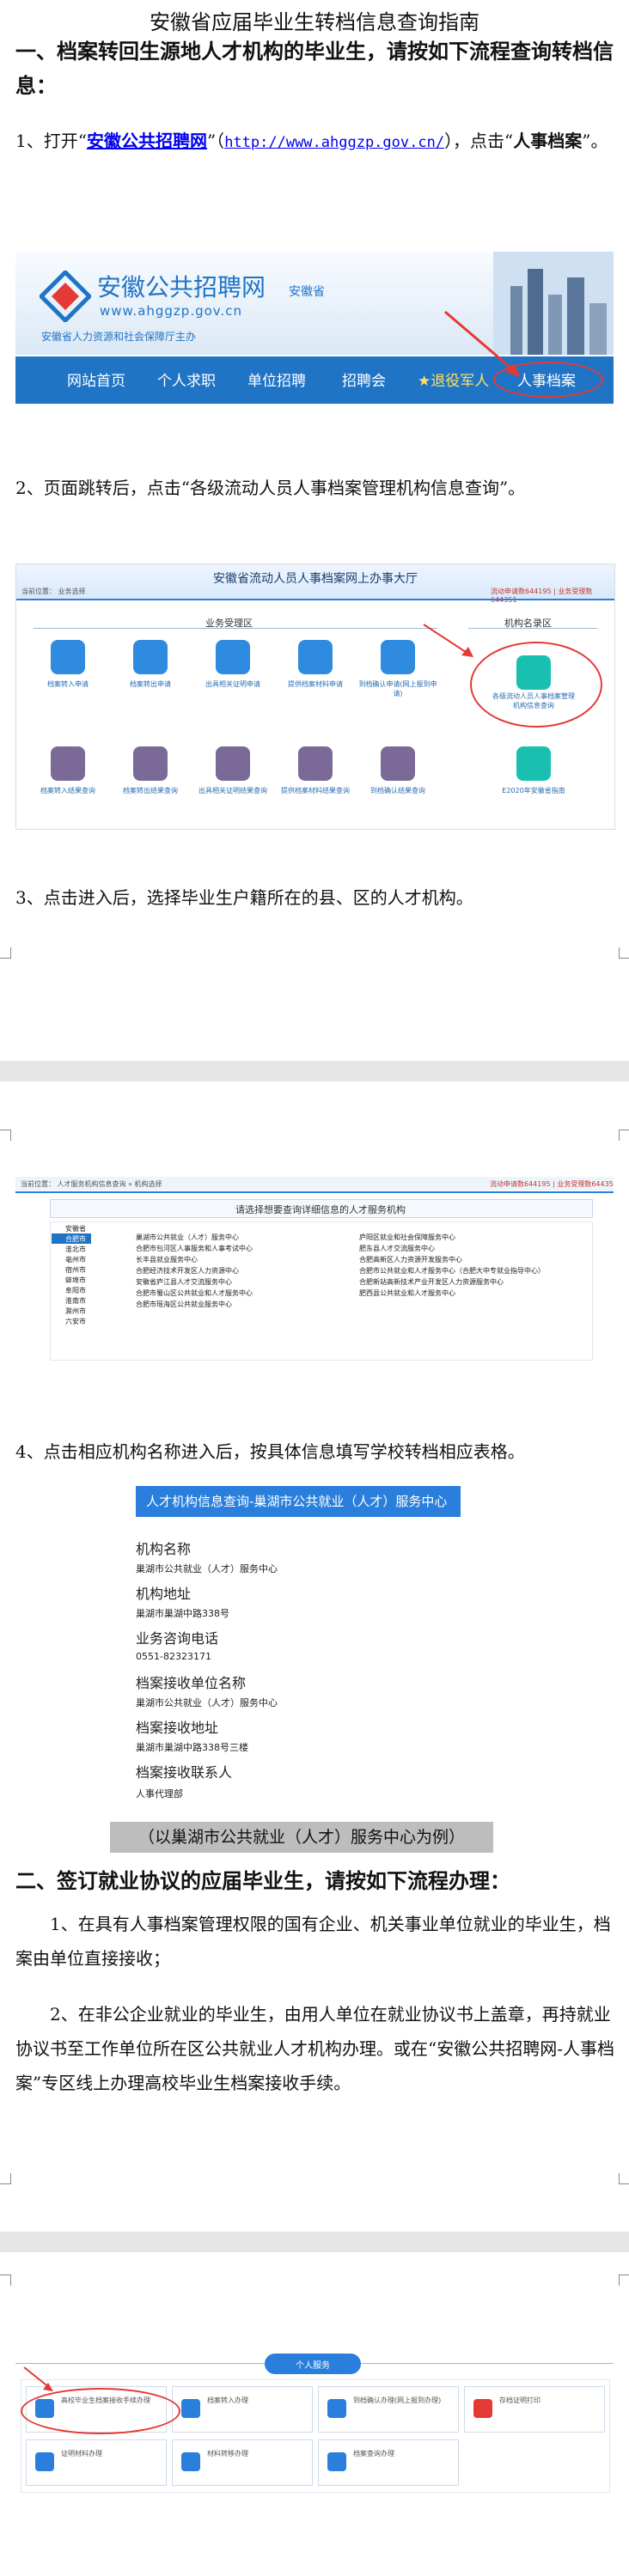  I want to click on agency-link: 安徽省庐江县人才交流服务中心, so click(184, 1282).